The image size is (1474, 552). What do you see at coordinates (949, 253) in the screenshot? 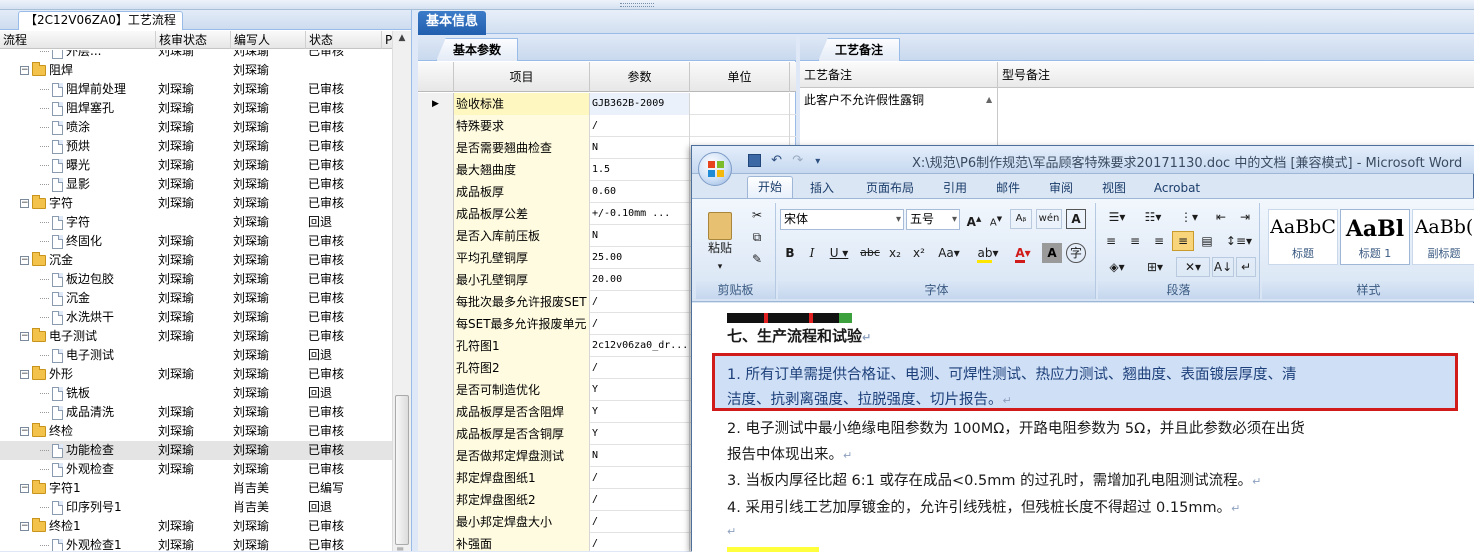
I see `change-case-button: Aa▾` at bounding box center [949, 253].